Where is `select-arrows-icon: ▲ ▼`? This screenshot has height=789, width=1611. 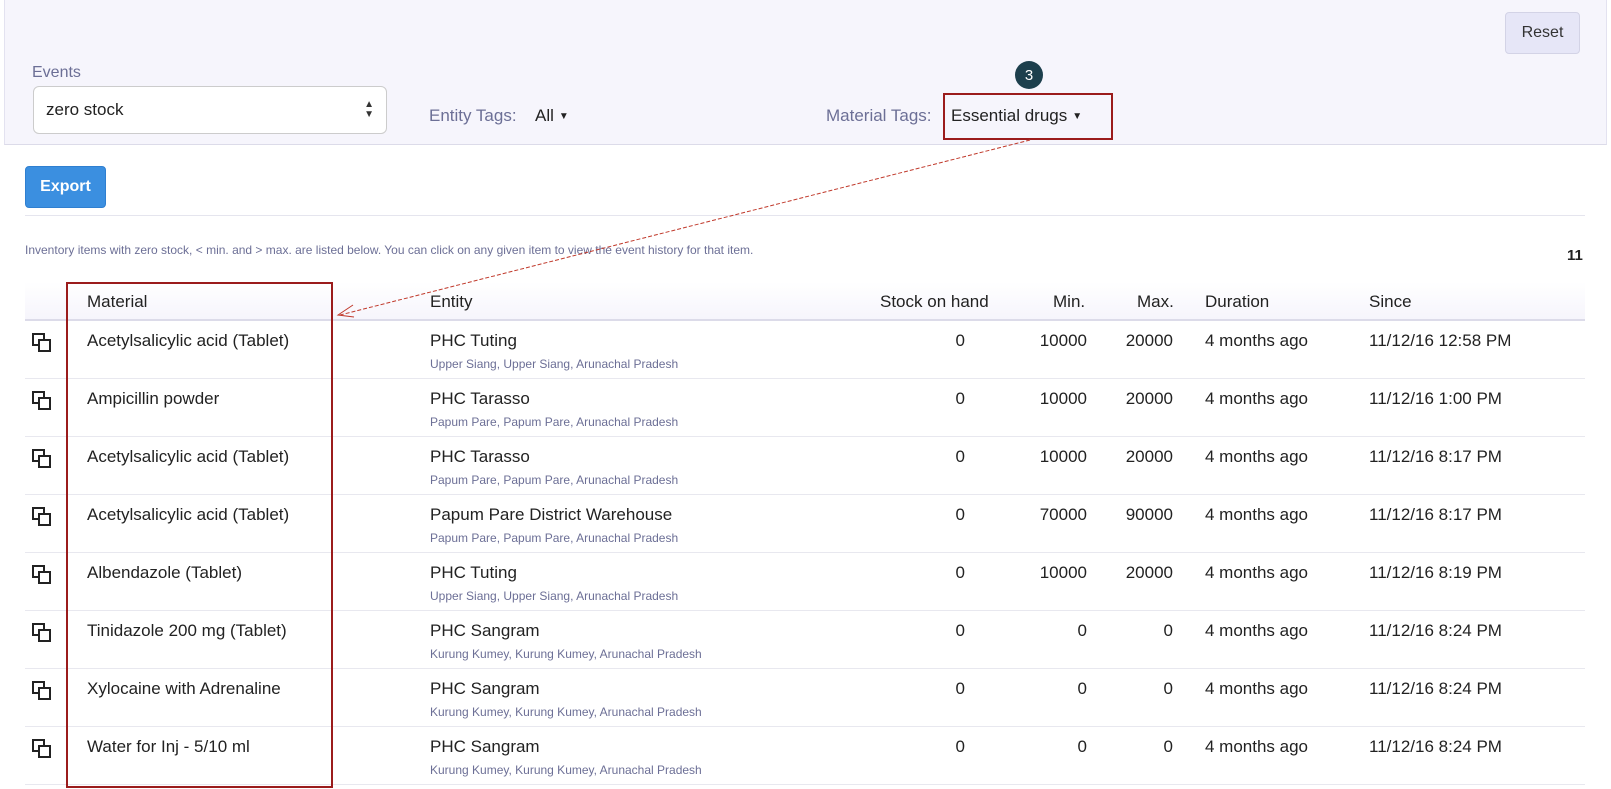
select-arrows-icon: ▲ ▼ is located at coordinates (369, 109).